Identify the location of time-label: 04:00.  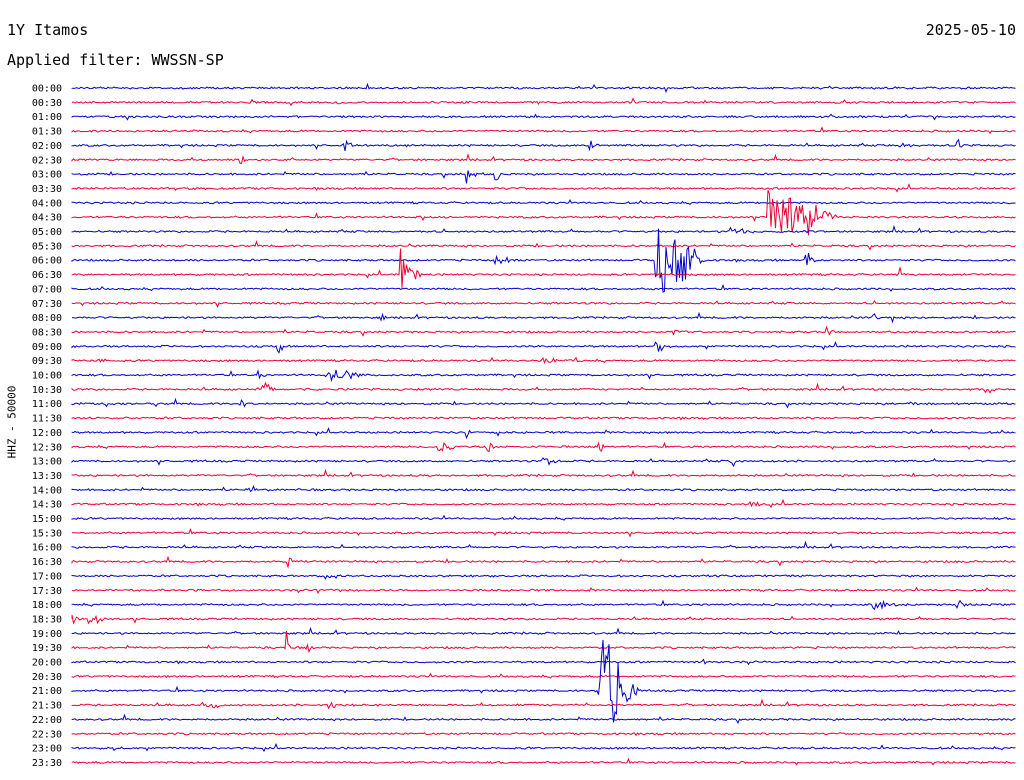
(47, 203).